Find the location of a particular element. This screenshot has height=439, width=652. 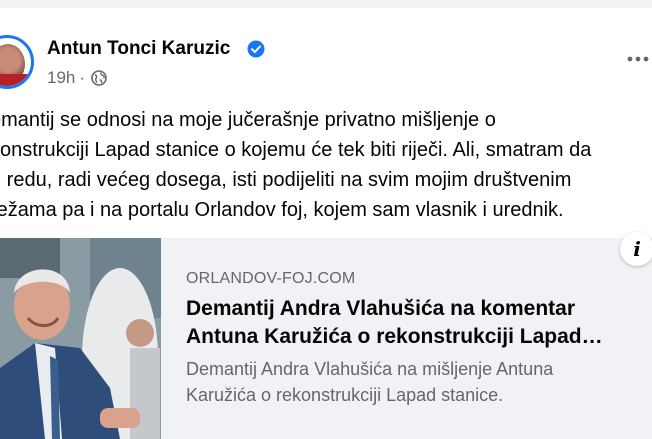

post-time: 19h is located at coordinates (61, 78).